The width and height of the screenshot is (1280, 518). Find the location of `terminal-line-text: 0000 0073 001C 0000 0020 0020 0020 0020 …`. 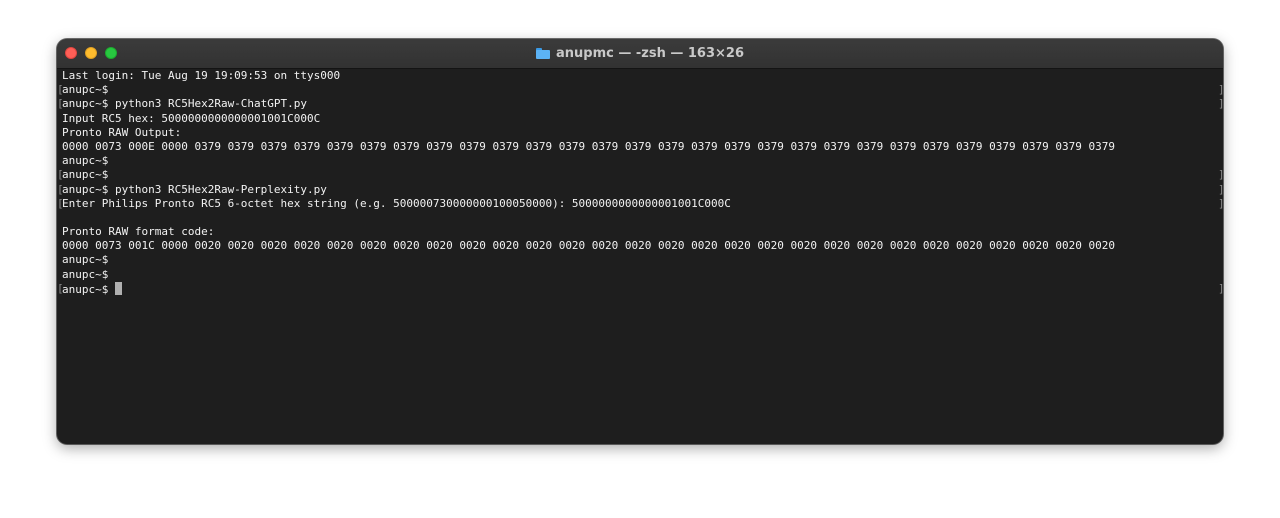

terminal-line-text: 0000 0073 001C 0000 0020 0020 0020 0020 … is located at coordinates (588, 246).